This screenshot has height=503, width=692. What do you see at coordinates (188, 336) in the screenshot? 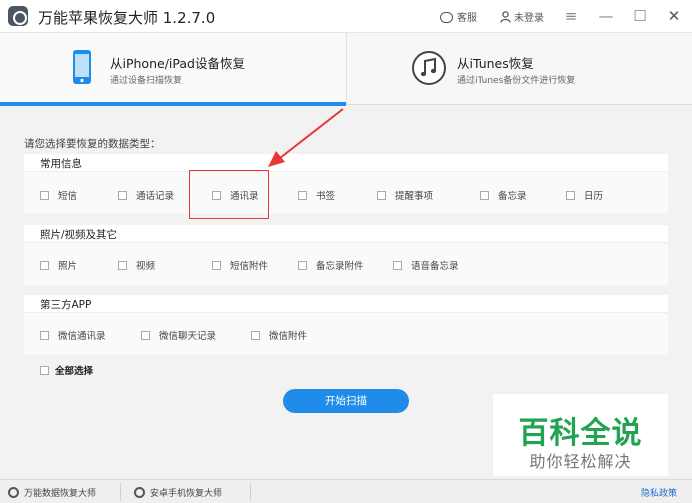
I see `option-label: 微信聊天记录` at bounding box center [188, 336].